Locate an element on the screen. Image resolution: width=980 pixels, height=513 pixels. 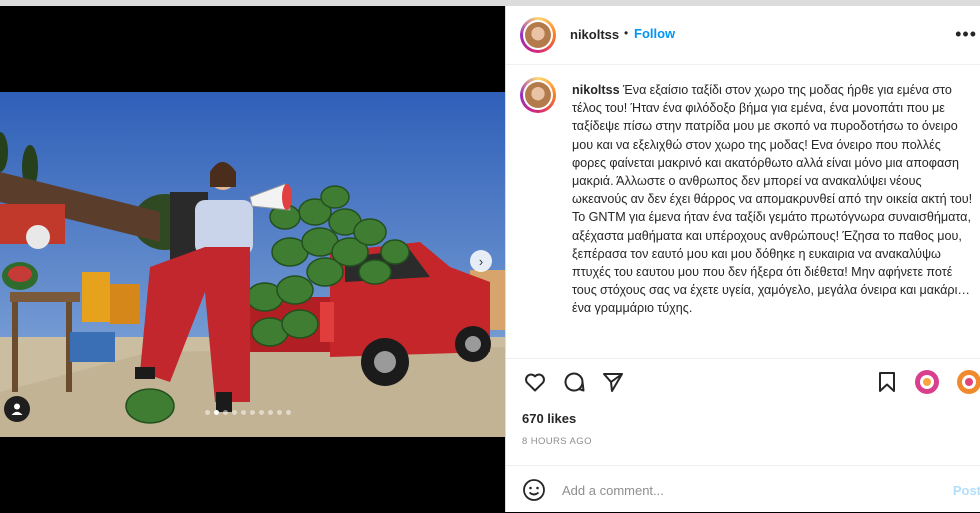
carousel-indicator is located at coordinates (248, 412).